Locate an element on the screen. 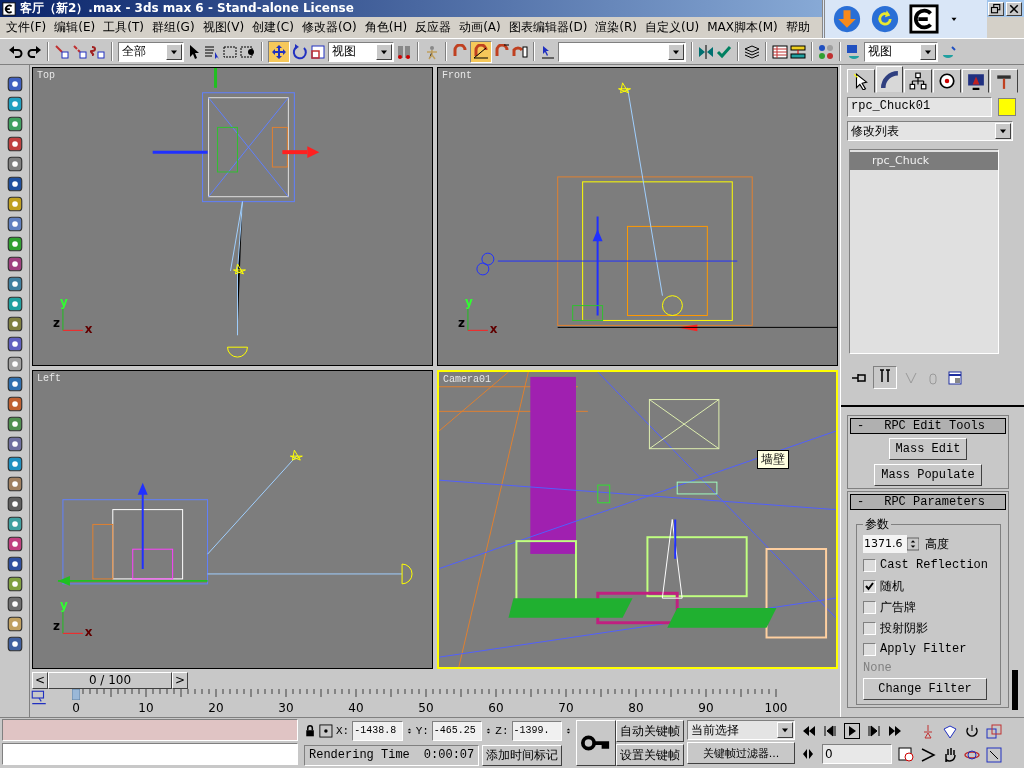  menu-item: 群组(G) is located at coordinates (173, 28).